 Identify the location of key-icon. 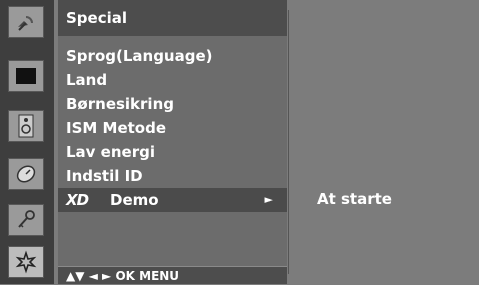
(26, 220).